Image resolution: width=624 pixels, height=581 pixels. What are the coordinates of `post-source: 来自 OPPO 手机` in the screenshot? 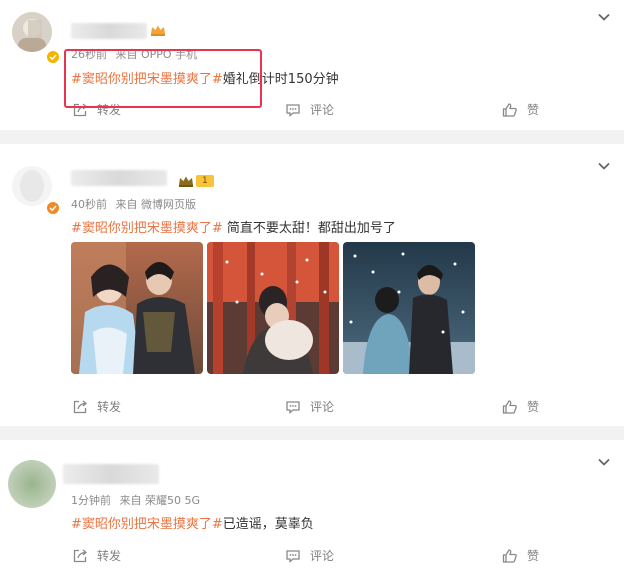 It's located at (156, 54).